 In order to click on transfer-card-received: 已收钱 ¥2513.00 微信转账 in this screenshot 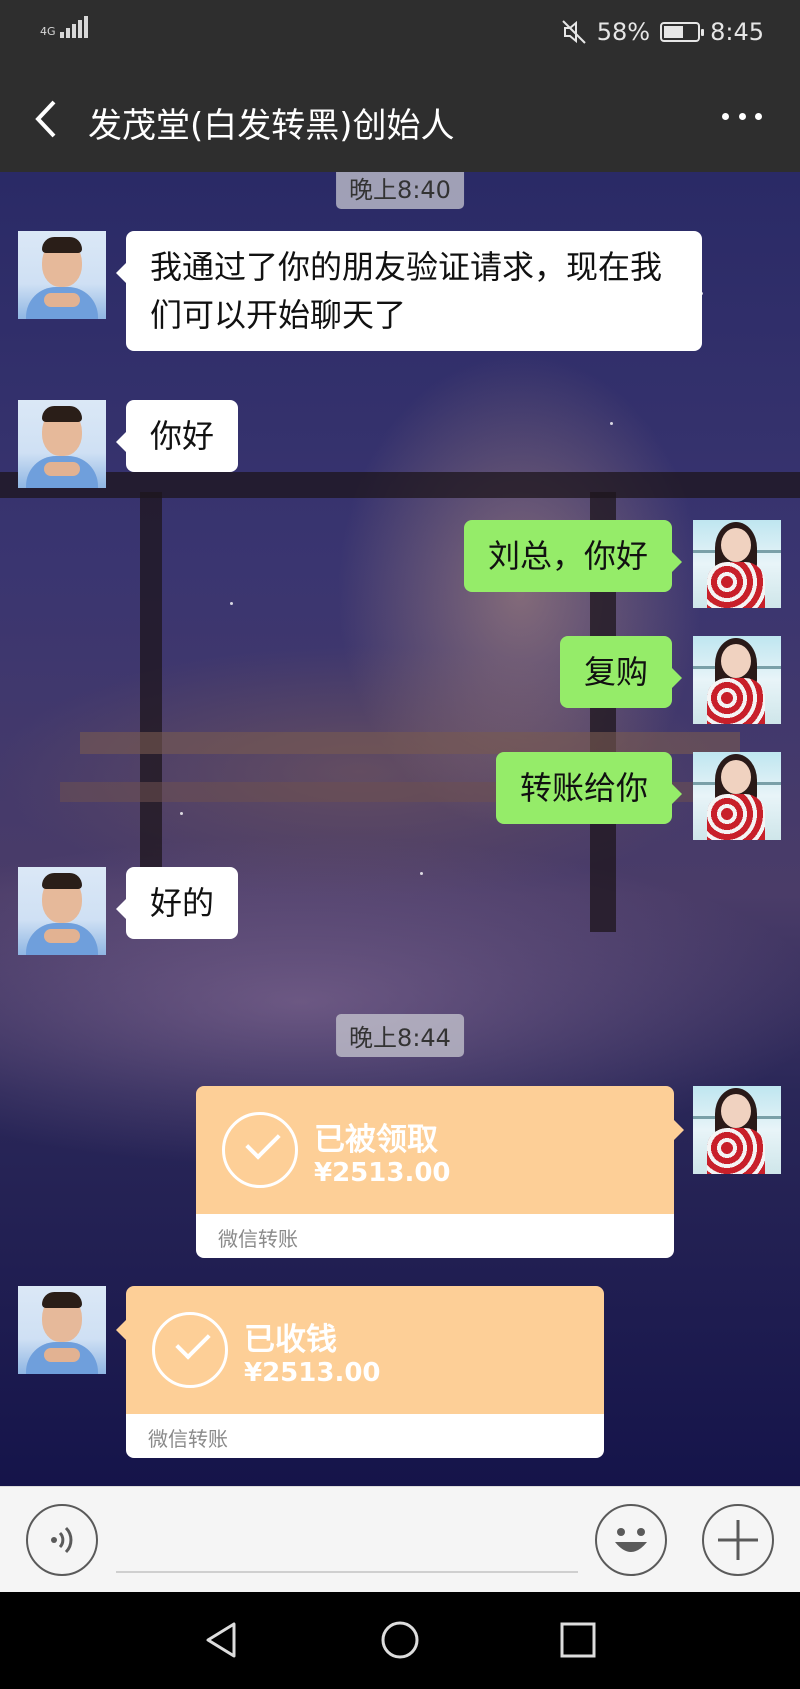, I will do `click(365, 1372)`.